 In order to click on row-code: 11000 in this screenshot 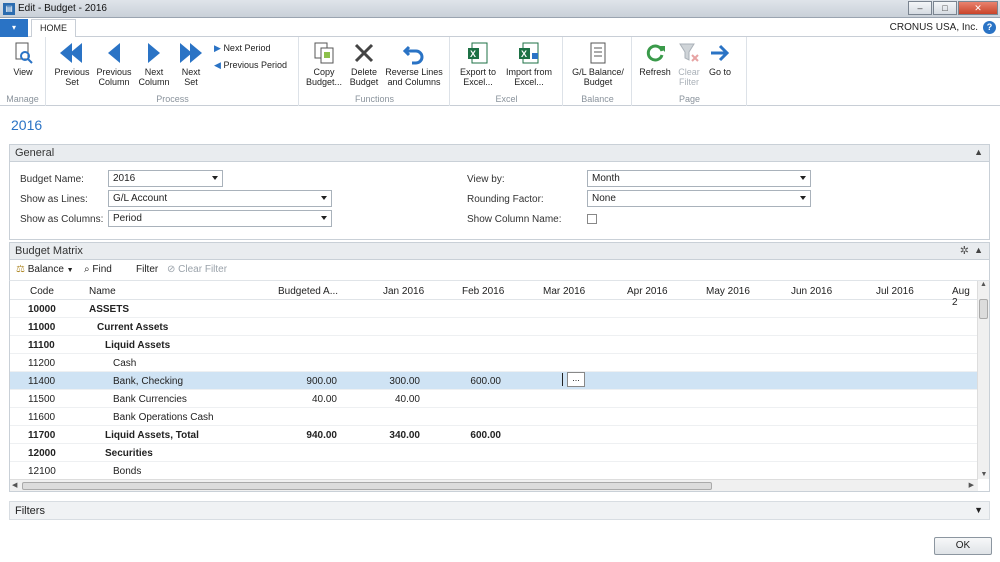, I will do `click(41, 327)`.